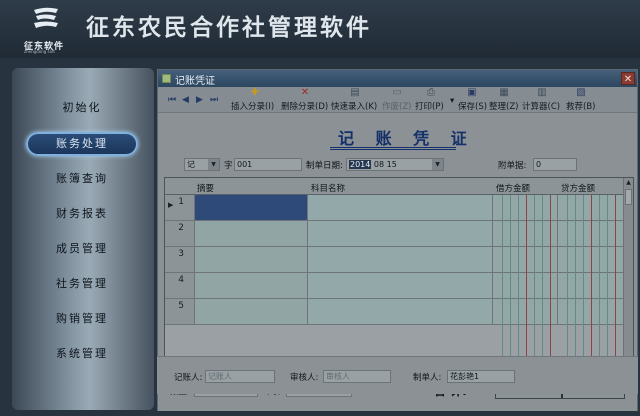  I want to click on delete-icon: ✕, so click(305, 92).